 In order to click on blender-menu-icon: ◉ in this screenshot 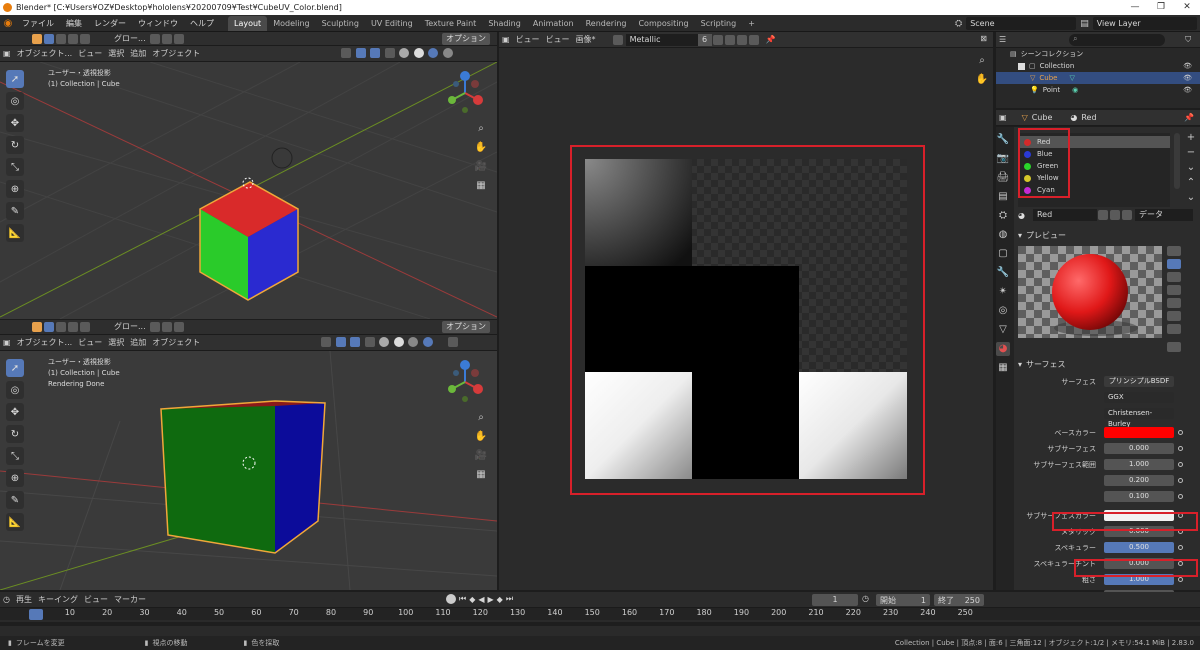, I will do `click(8, 23)`.